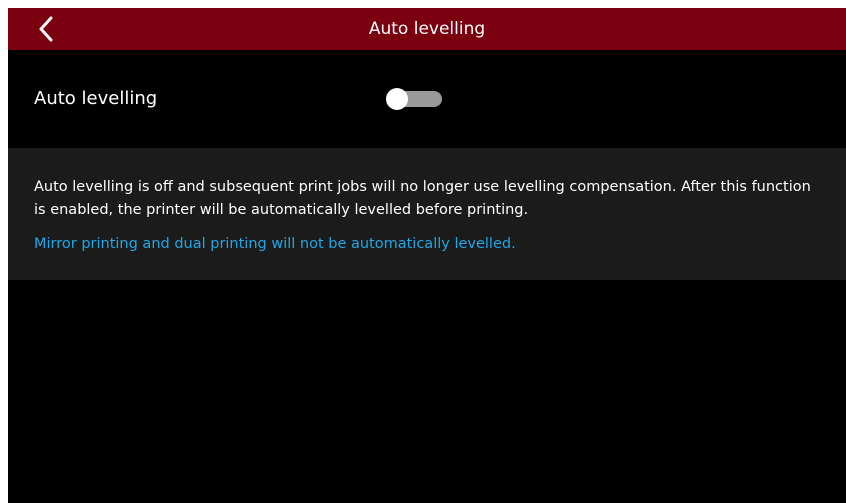 The width and height of the screenshot is (846, 503). I want to click on toggle-knob, so click(397, 99).